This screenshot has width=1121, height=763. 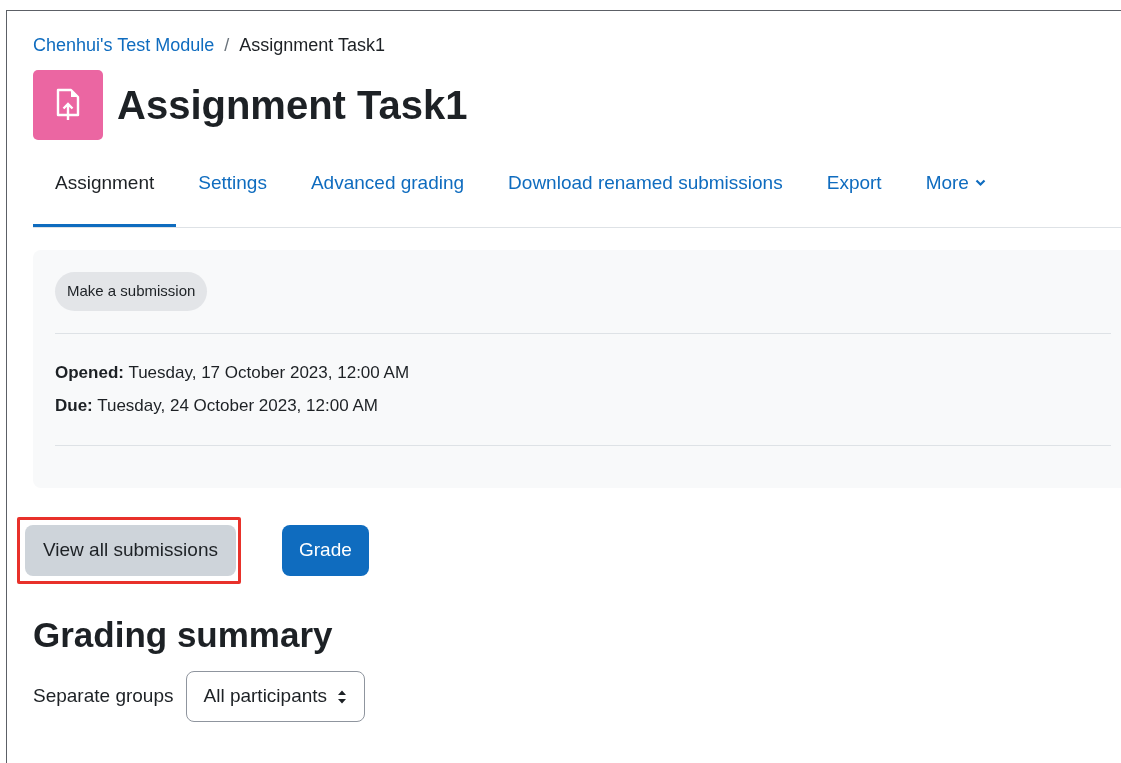 What do you see at coordinates (232, 188) in the screenshot?
I see `nav-tab: Settings` at bounding box center [232, 188].